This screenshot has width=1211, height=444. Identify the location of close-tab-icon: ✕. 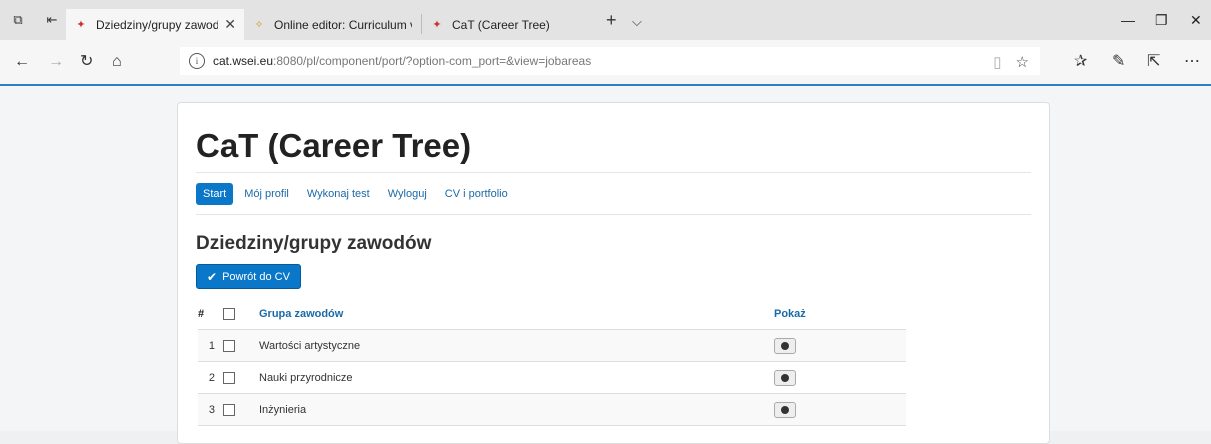
(230, 24).